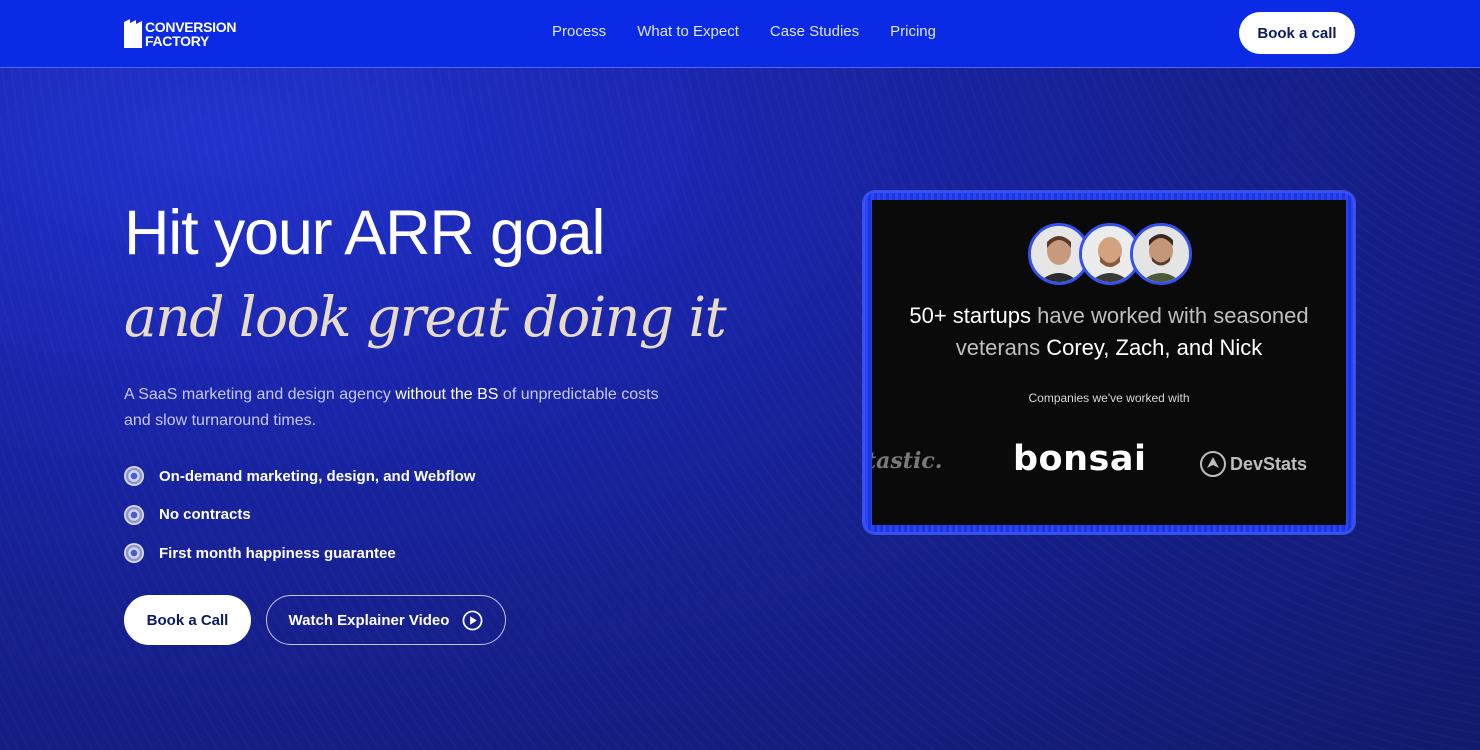  Describe the element at coordinates (369, 620) in the screenshot. I see `watch-explainer-video-label: Watch Explainer Video` at that location.